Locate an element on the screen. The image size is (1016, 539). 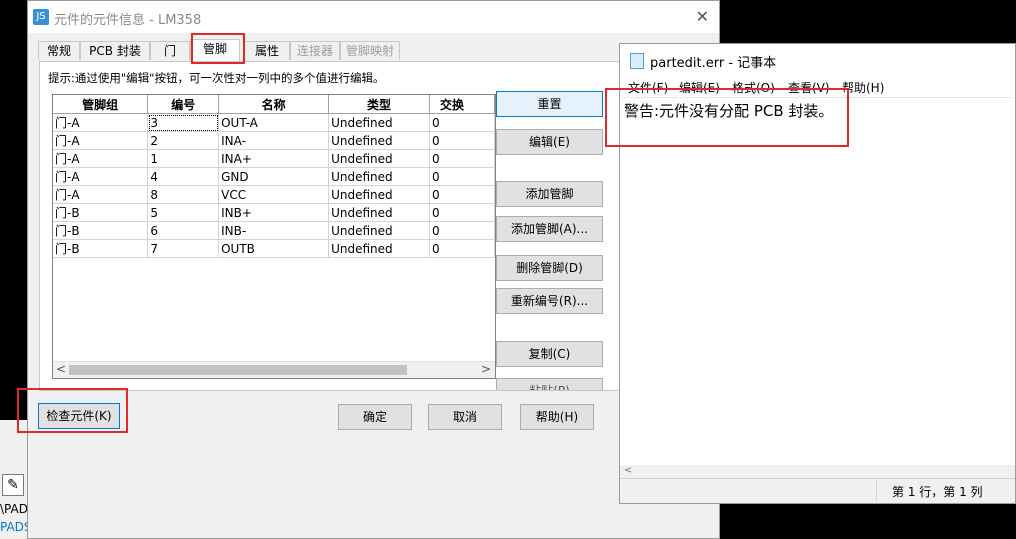
dialog-title: 元件的元件信息 - LM358 is located at coordinates (128, 20).